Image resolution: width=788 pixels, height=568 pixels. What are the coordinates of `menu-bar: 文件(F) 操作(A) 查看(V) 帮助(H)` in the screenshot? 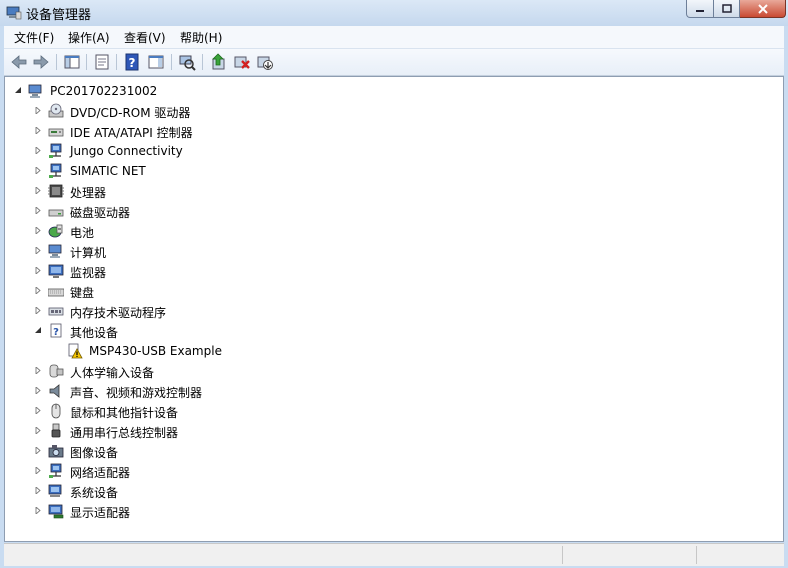 It's located at (394, 37).